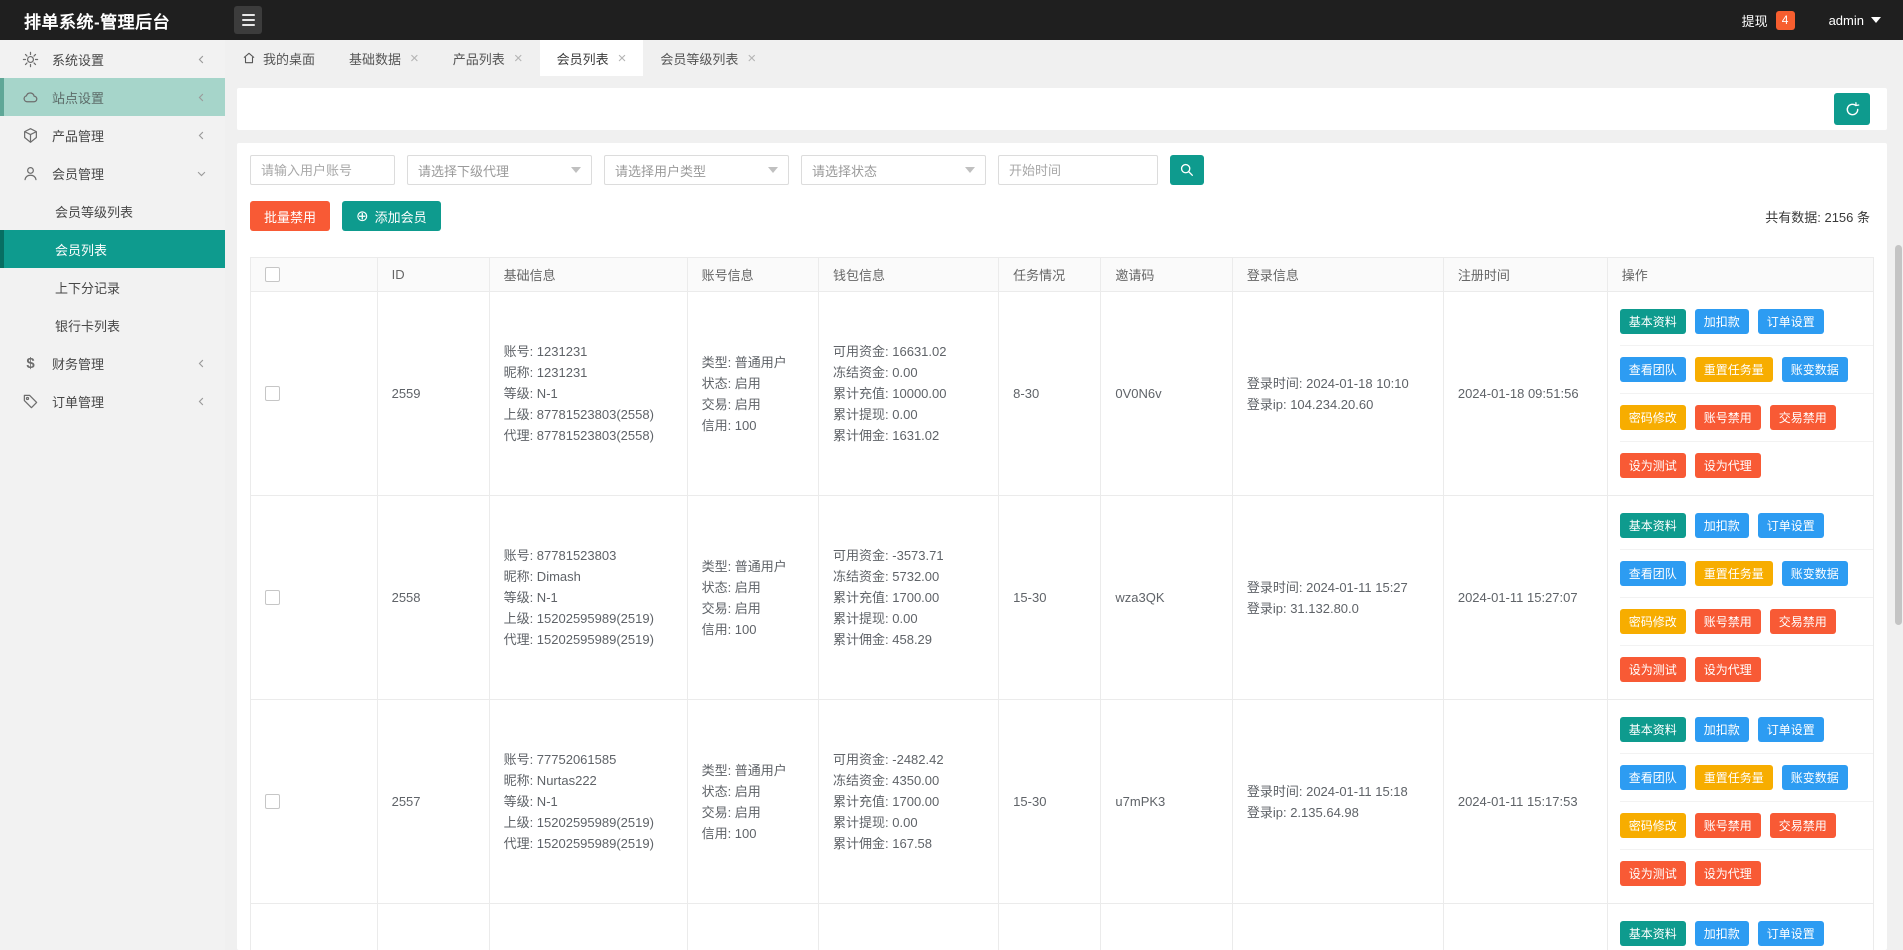  I want to click on status-select: 请选择状态, so click(893, 170).